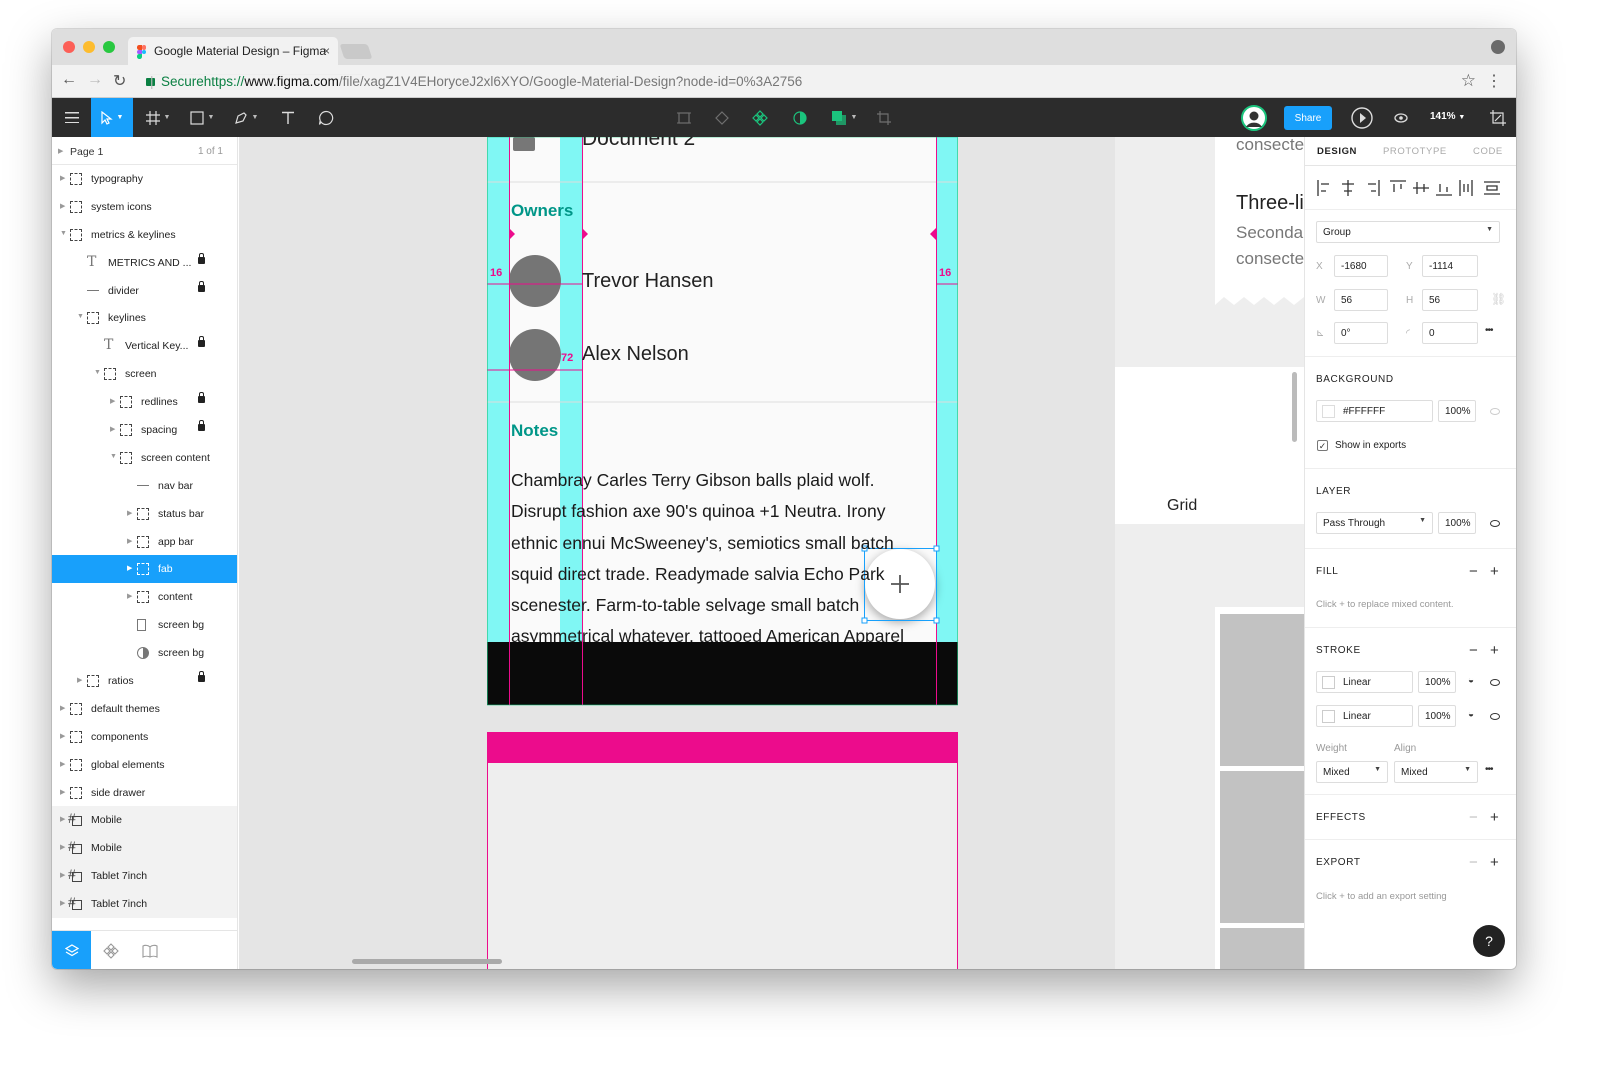  I want to click on help-button: ?, so click(1489, 941).